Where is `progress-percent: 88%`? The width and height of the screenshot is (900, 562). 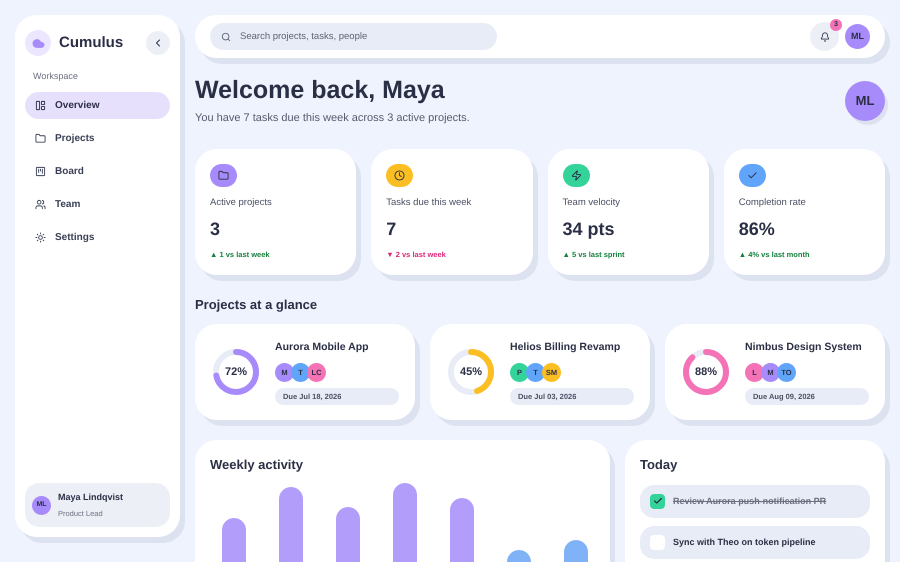 progress-percent: 88% is located at coordinates (706, 372).